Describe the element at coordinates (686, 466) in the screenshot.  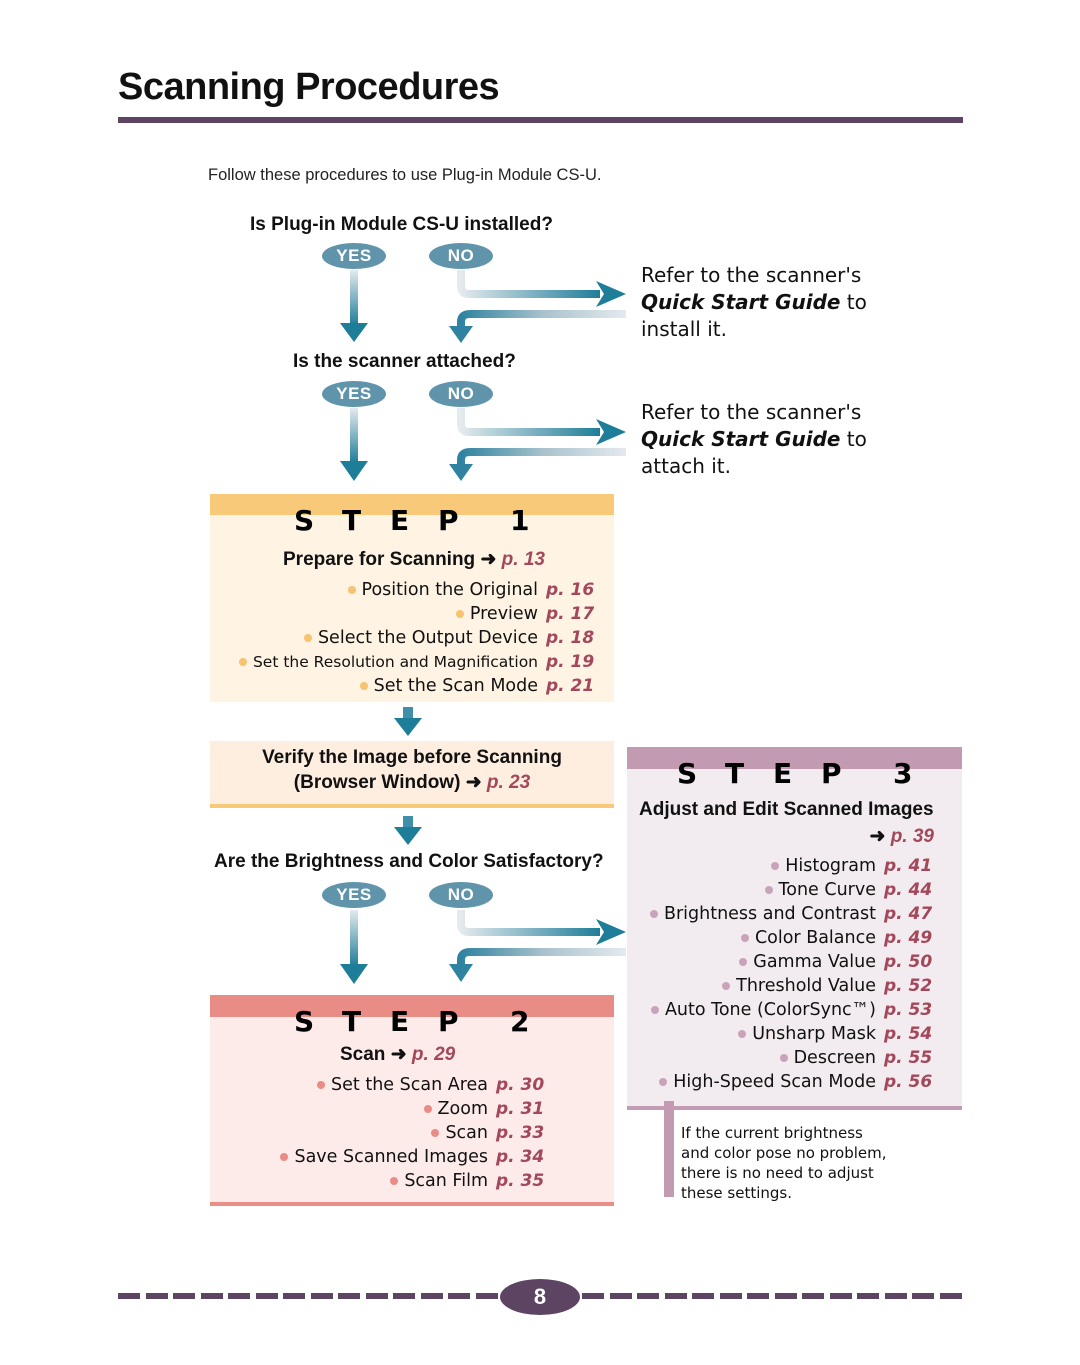
I see `refer-action: attach it.` at that location.